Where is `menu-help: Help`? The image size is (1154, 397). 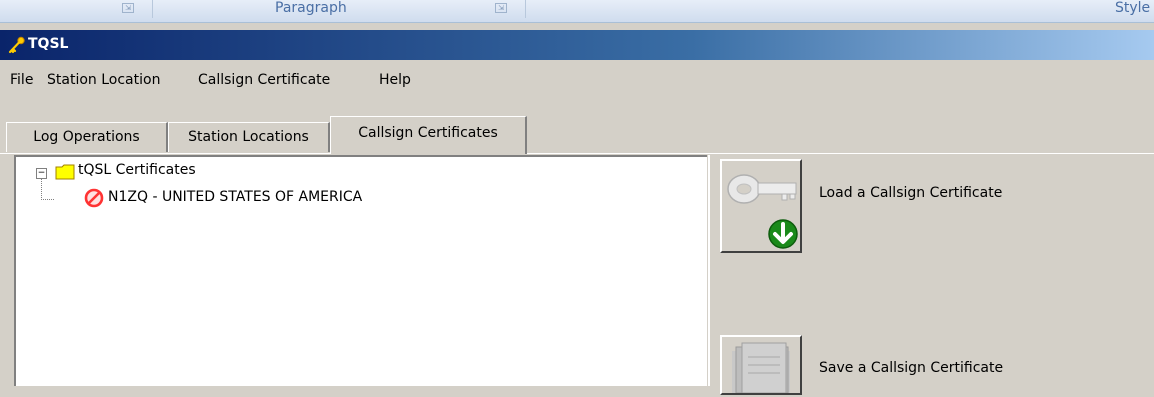
menu-help: Help is located at coordinates (395, 80).